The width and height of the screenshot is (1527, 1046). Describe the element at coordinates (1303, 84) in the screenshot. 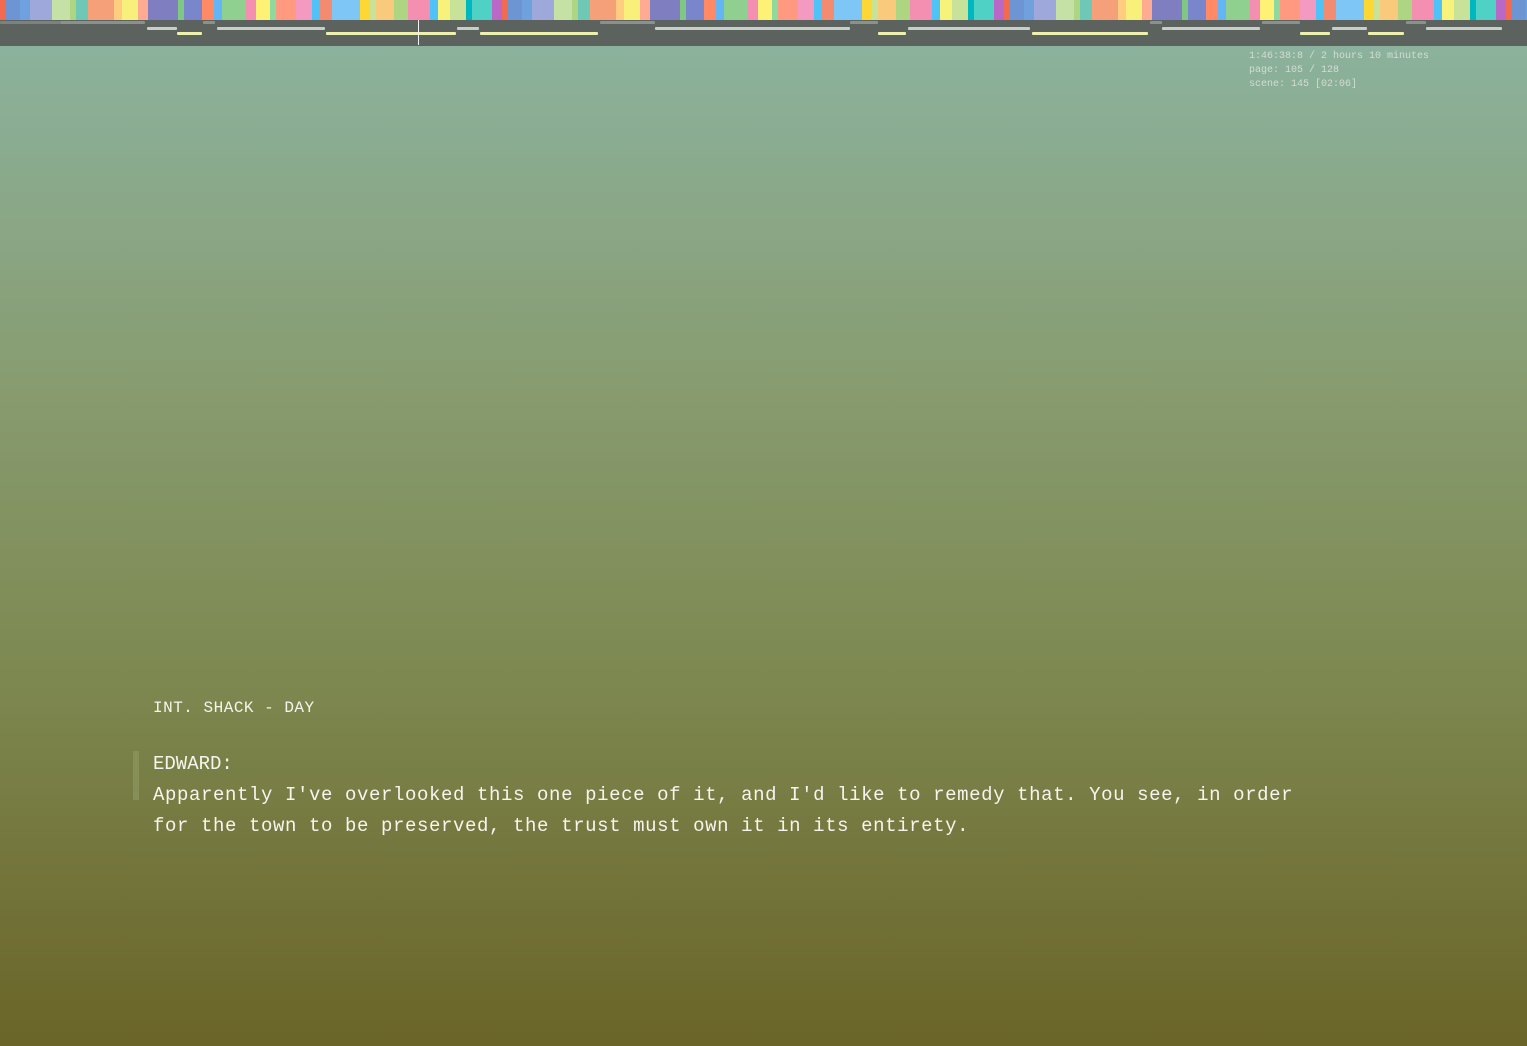

I see `scene-readout: scene: 145 [02:06]` at that location.